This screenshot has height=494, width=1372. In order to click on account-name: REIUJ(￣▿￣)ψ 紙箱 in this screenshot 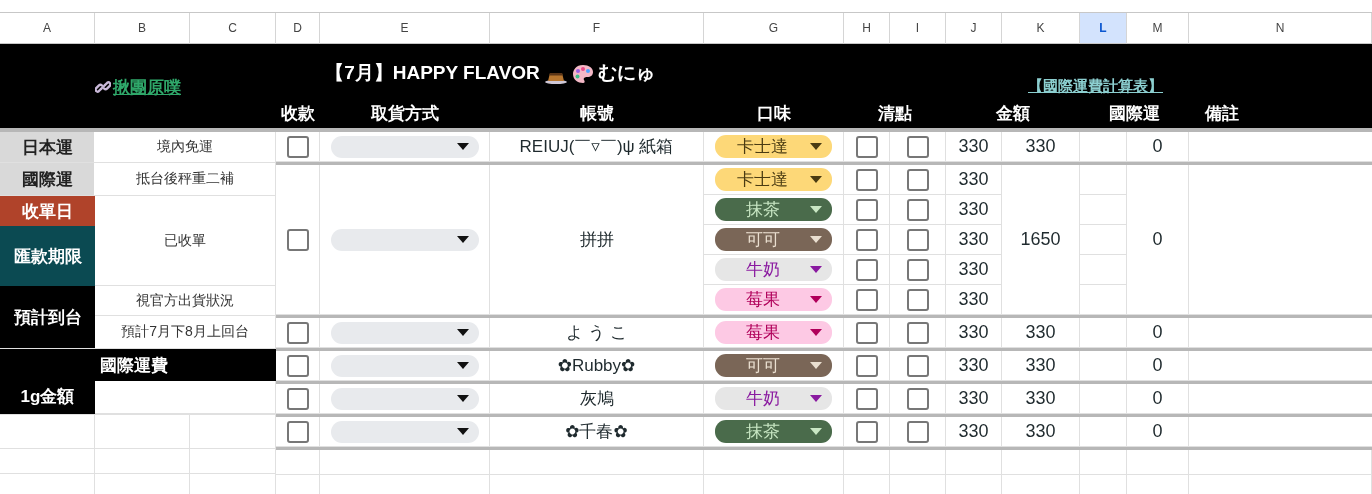, I will do `click(596, 147)`.